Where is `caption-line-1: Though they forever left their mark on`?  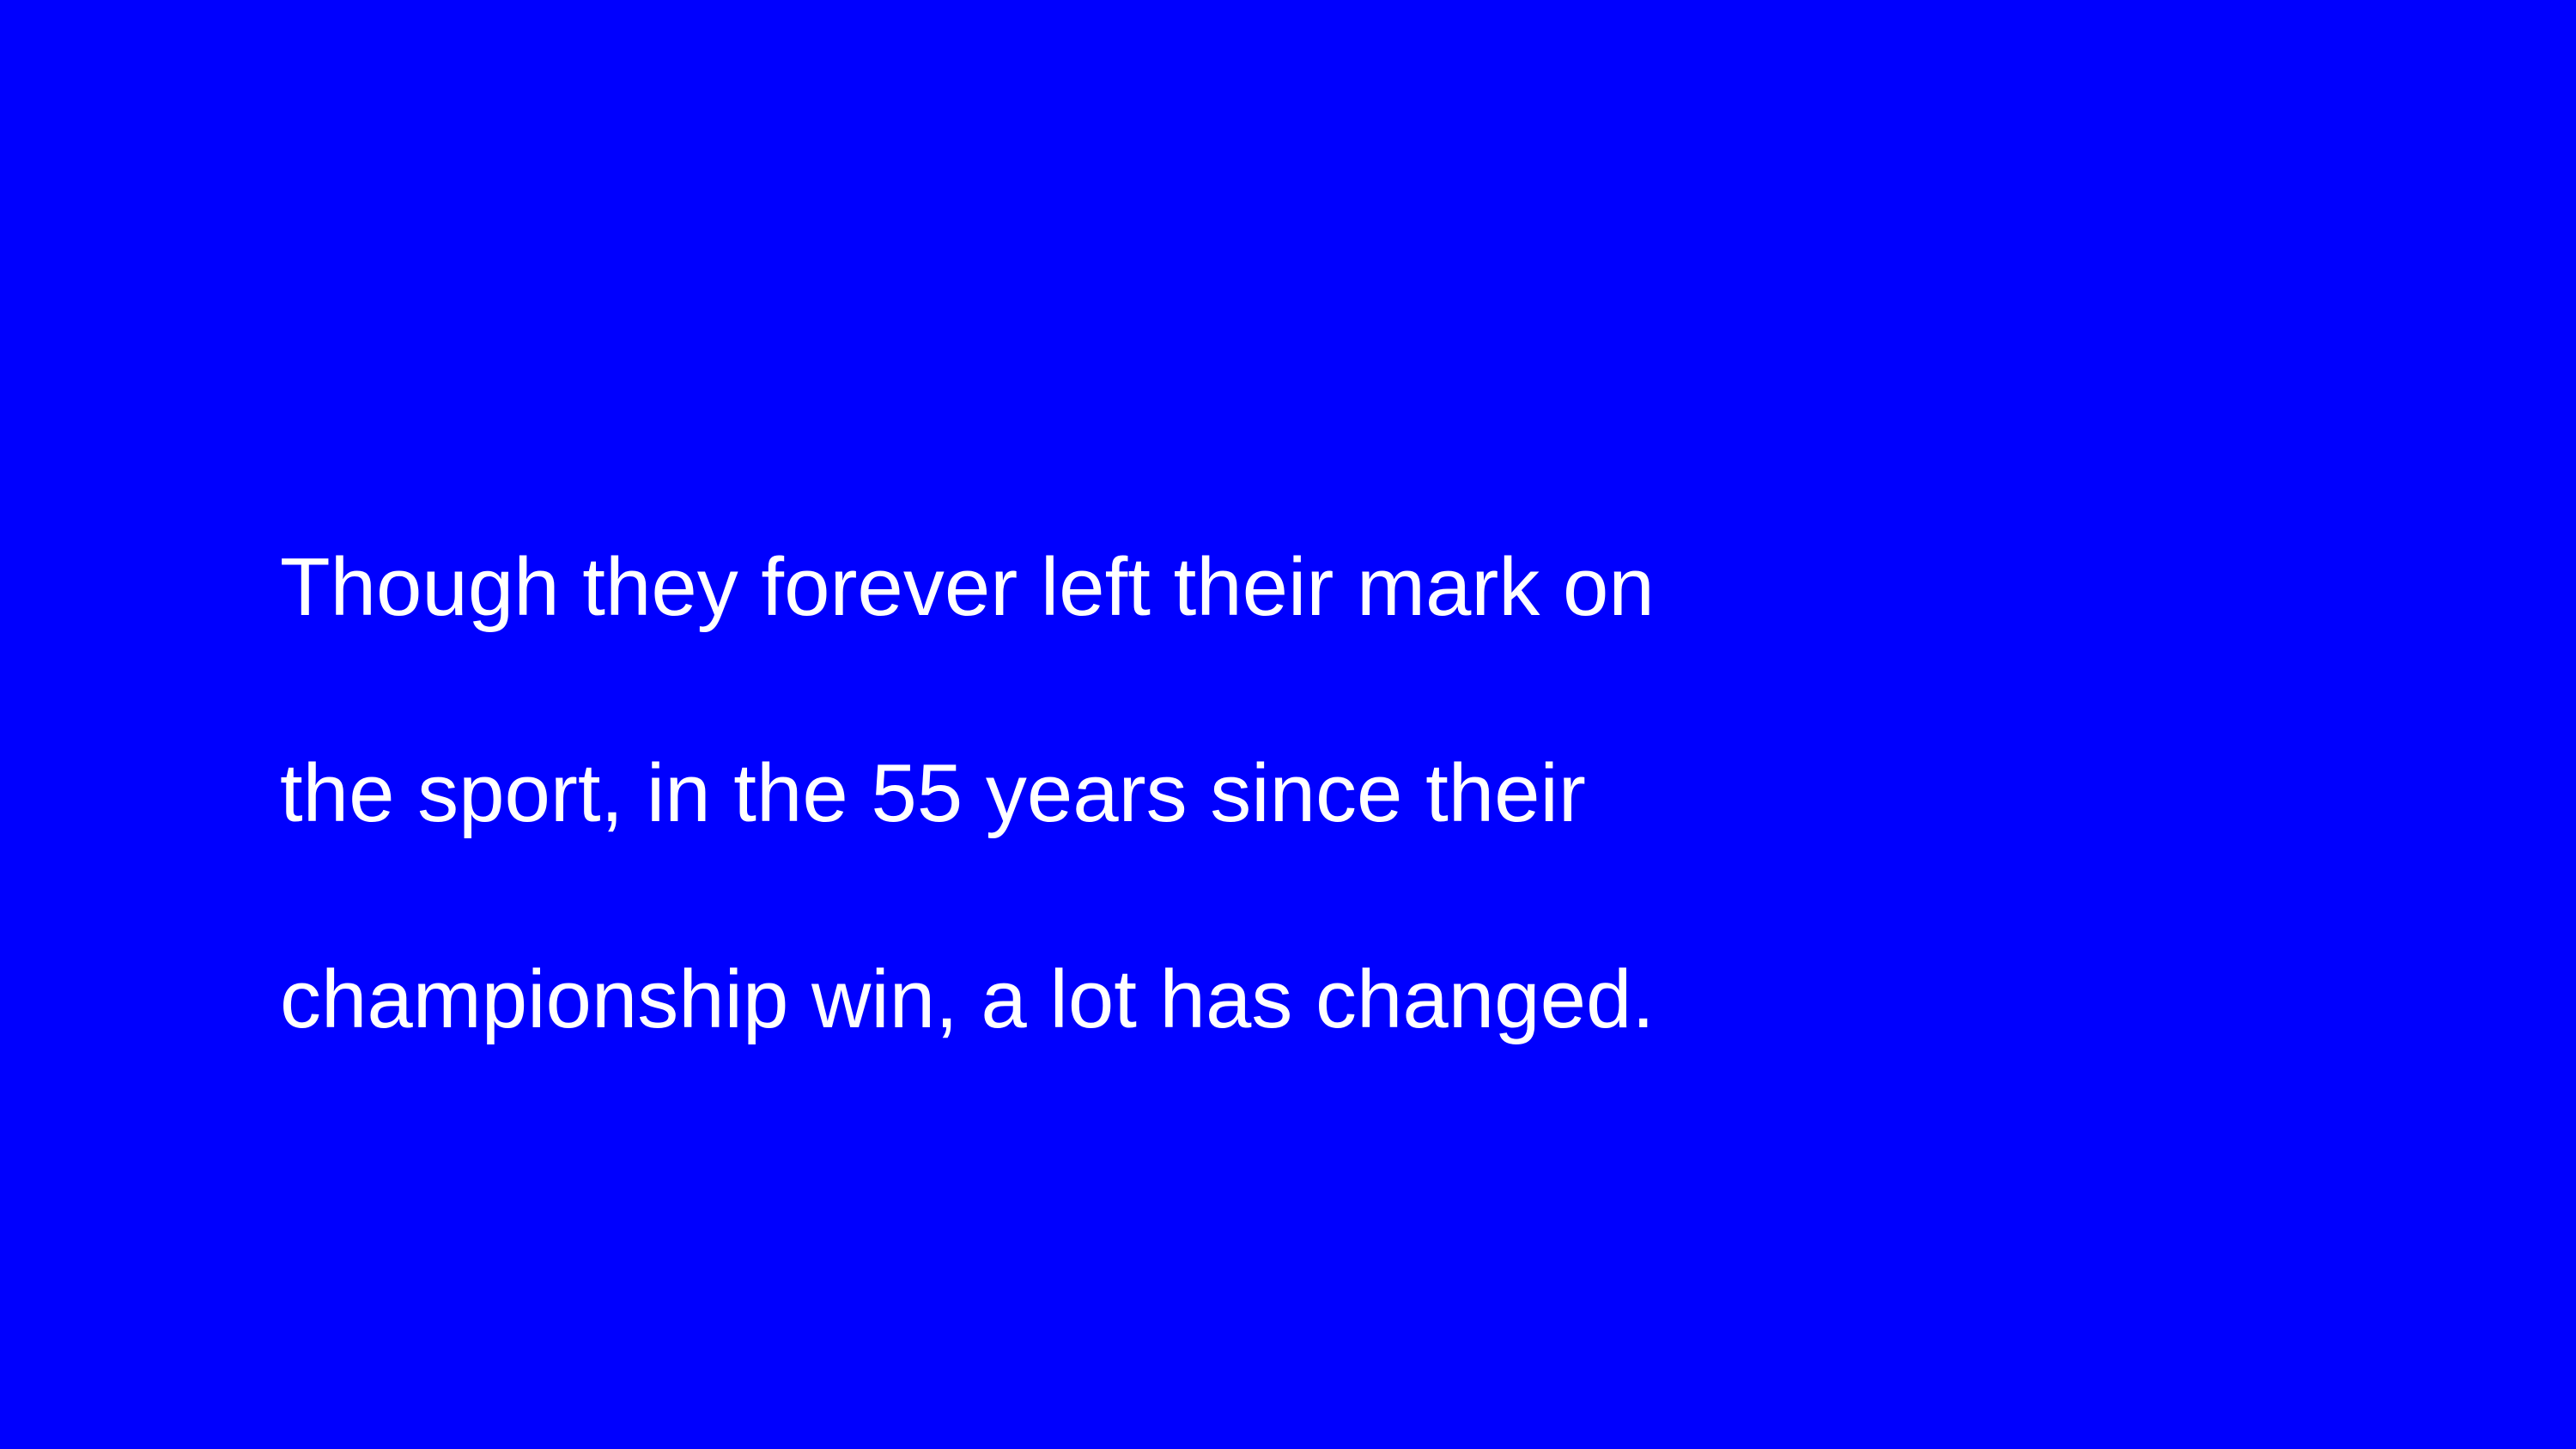
caption-line-1: Though they forever left their mark on is located at coordinates (968, 587).